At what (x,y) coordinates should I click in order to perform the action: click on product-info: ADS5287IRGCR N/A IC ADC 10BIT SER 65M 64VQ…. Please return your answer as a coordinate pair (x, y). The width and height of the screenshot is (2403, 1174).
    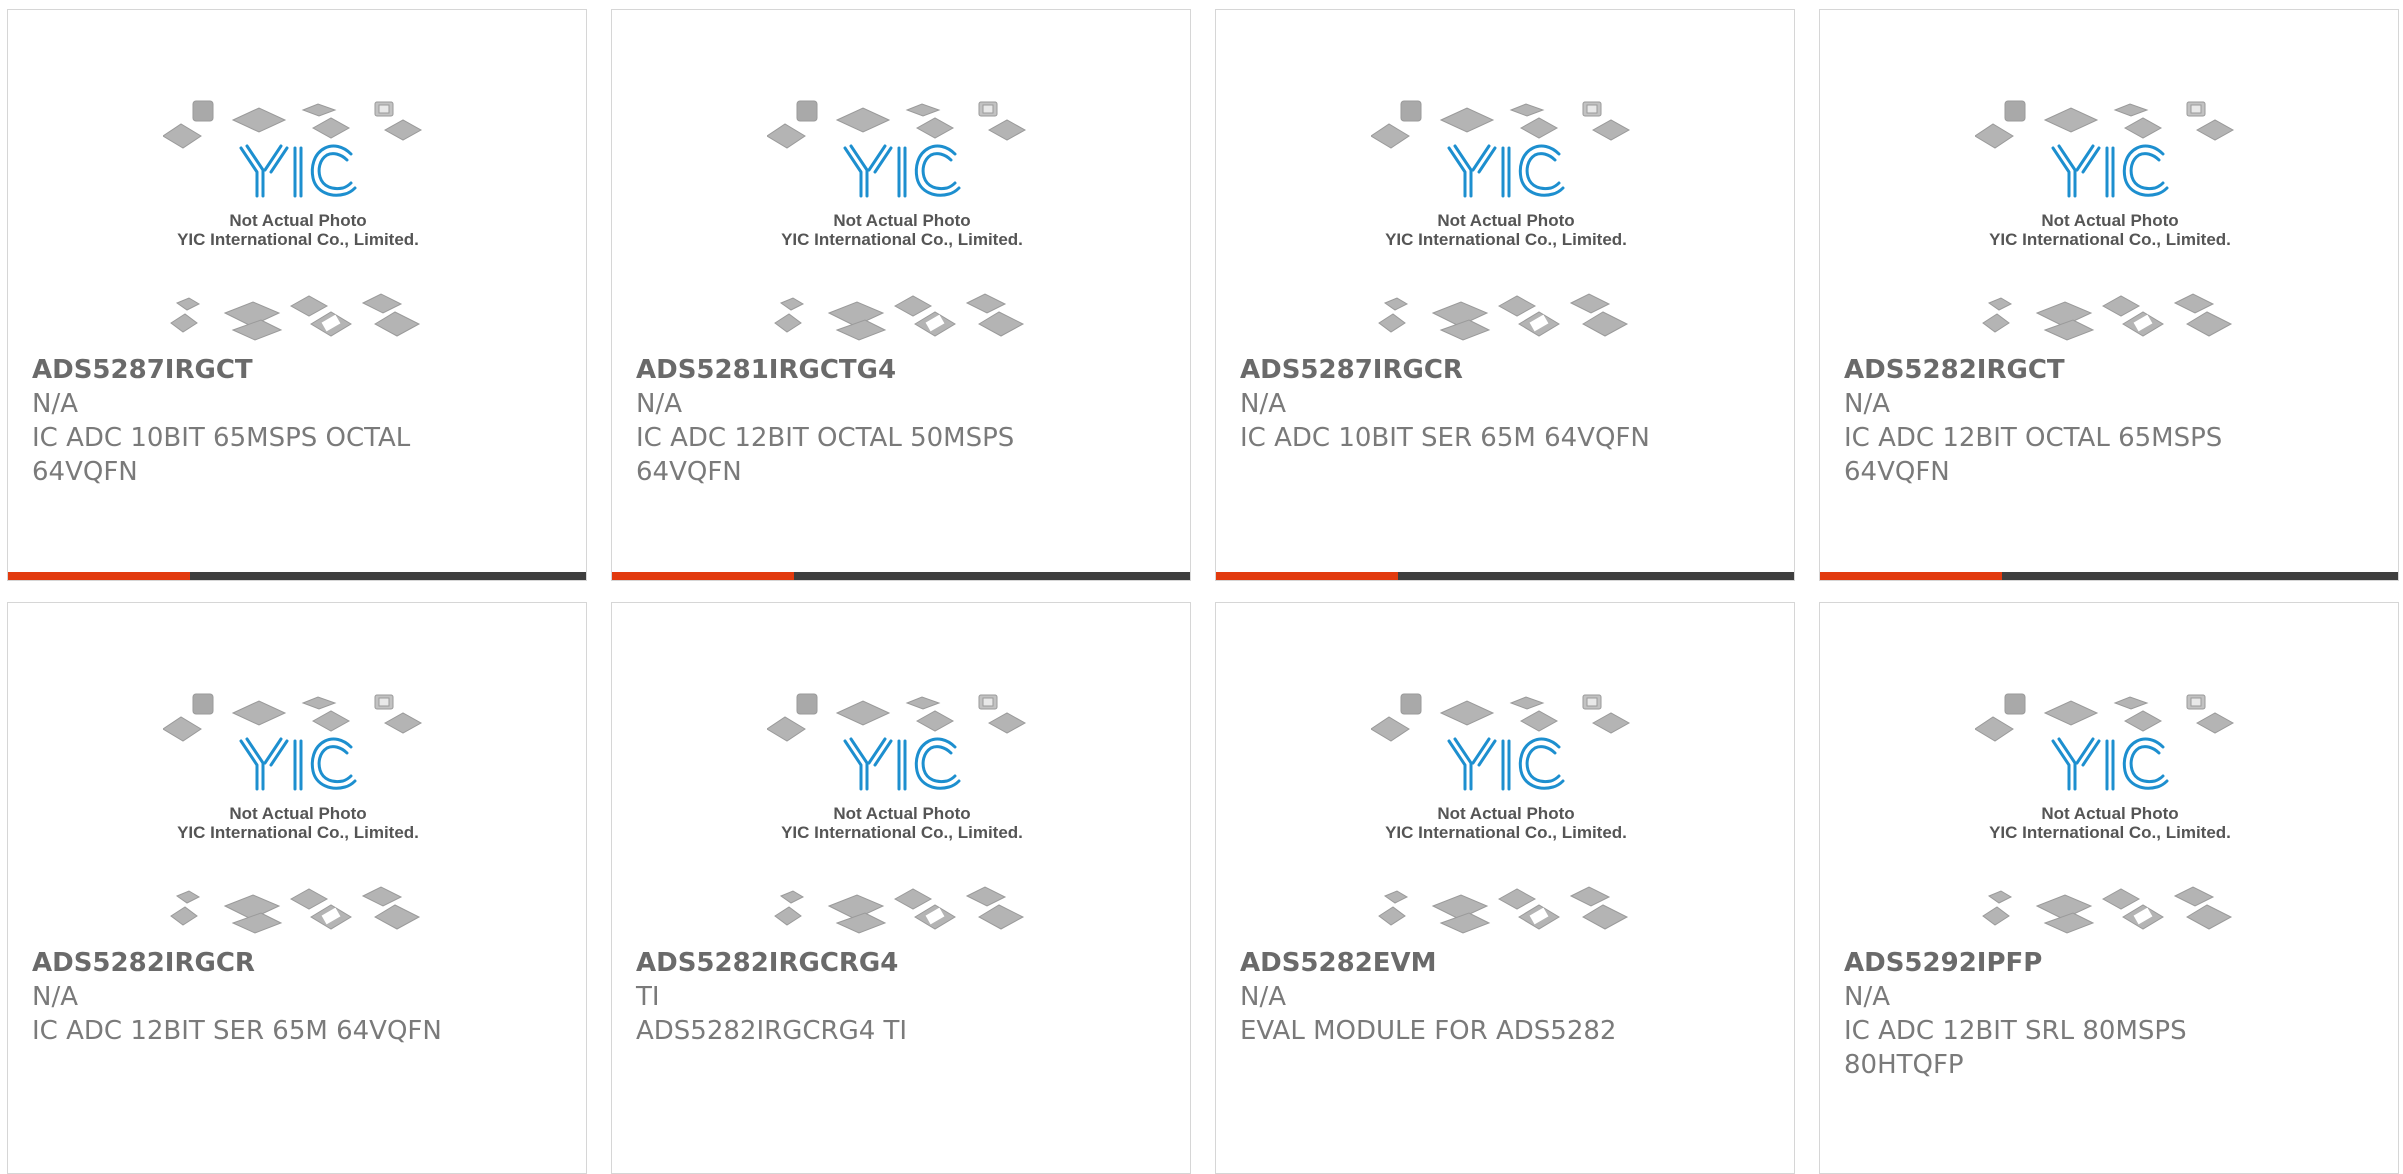
    Looking at the image, I should click on (1505, 404).